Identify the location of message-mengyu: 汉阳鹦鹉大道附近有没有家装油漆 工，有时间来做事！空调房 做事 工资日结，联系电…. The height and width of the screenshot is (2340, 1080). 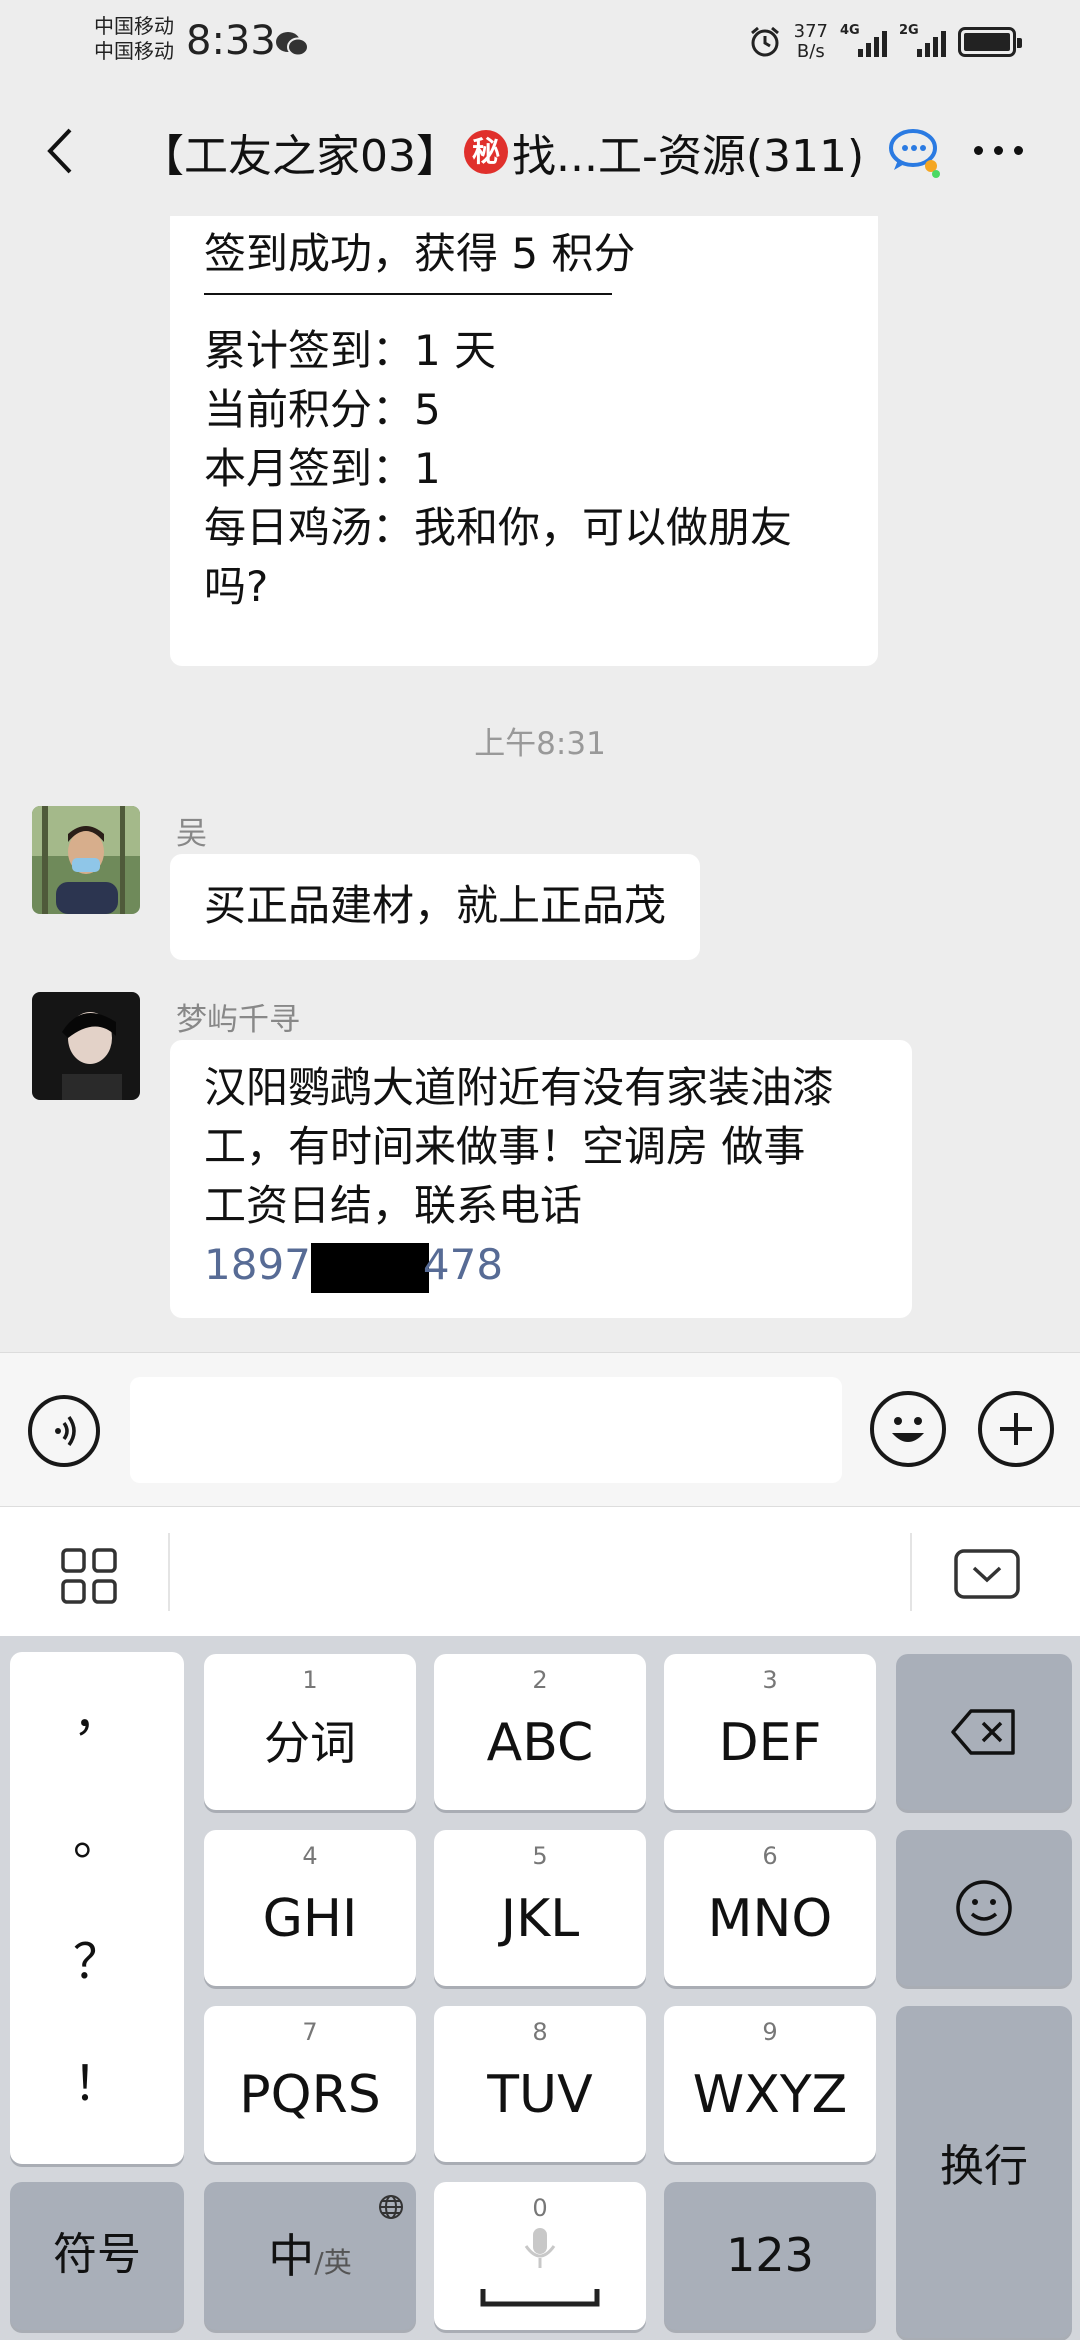
(541, 1179).